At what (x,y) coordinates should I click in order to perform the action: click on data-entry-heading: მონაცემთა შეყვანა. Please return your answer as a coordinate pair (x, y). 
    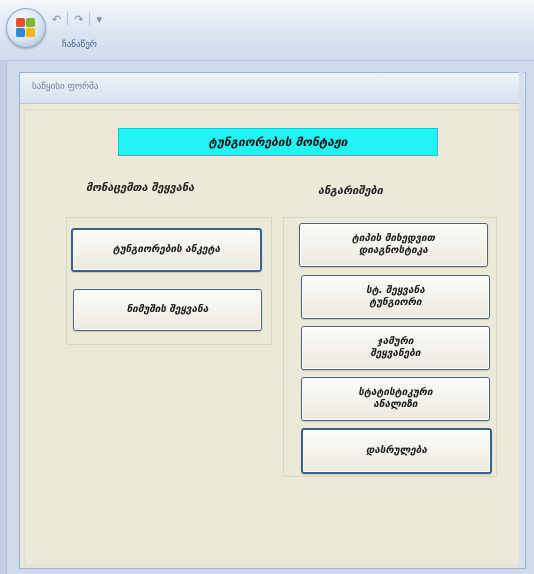
    Looking at the image, I should click on (140, 187).